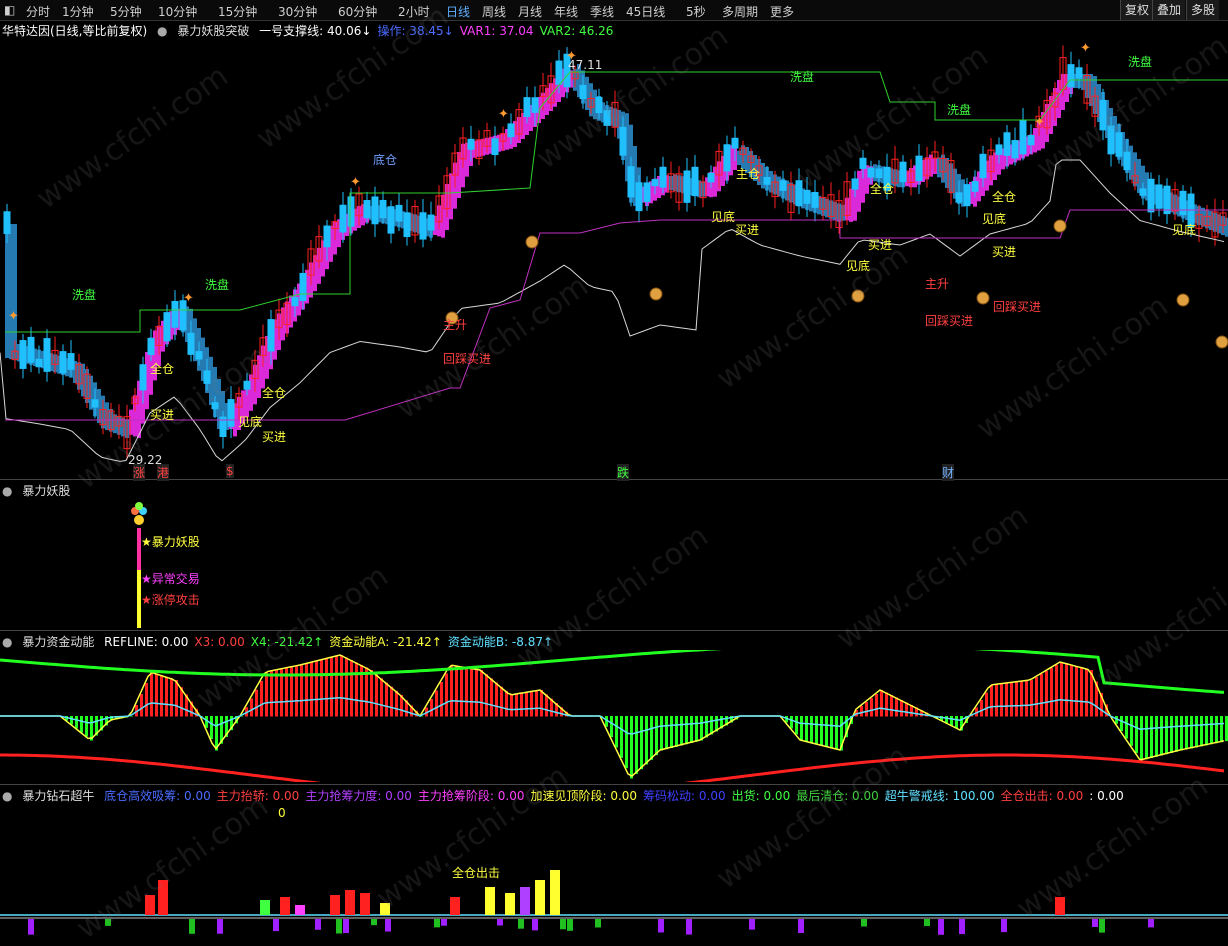 This screenshot has width=1228, height=946. What do you see at coordinates (58, 642) in the screenshot?
I see `money-title: 暴力资金动能` at bounding box center [58, 642].